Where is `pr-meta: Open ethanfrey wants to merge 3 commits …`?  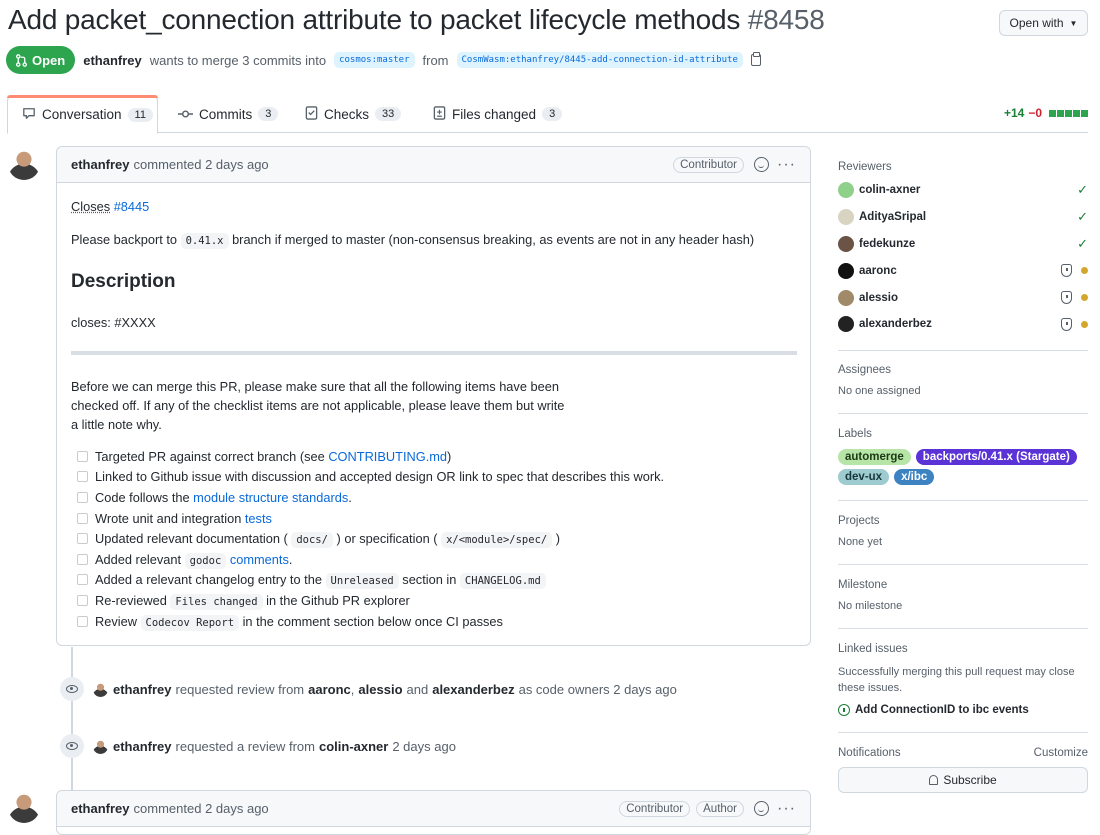
pr-meta: Open ethanfrey wants to merge 3 commits … is located at coordinates (383, 60).